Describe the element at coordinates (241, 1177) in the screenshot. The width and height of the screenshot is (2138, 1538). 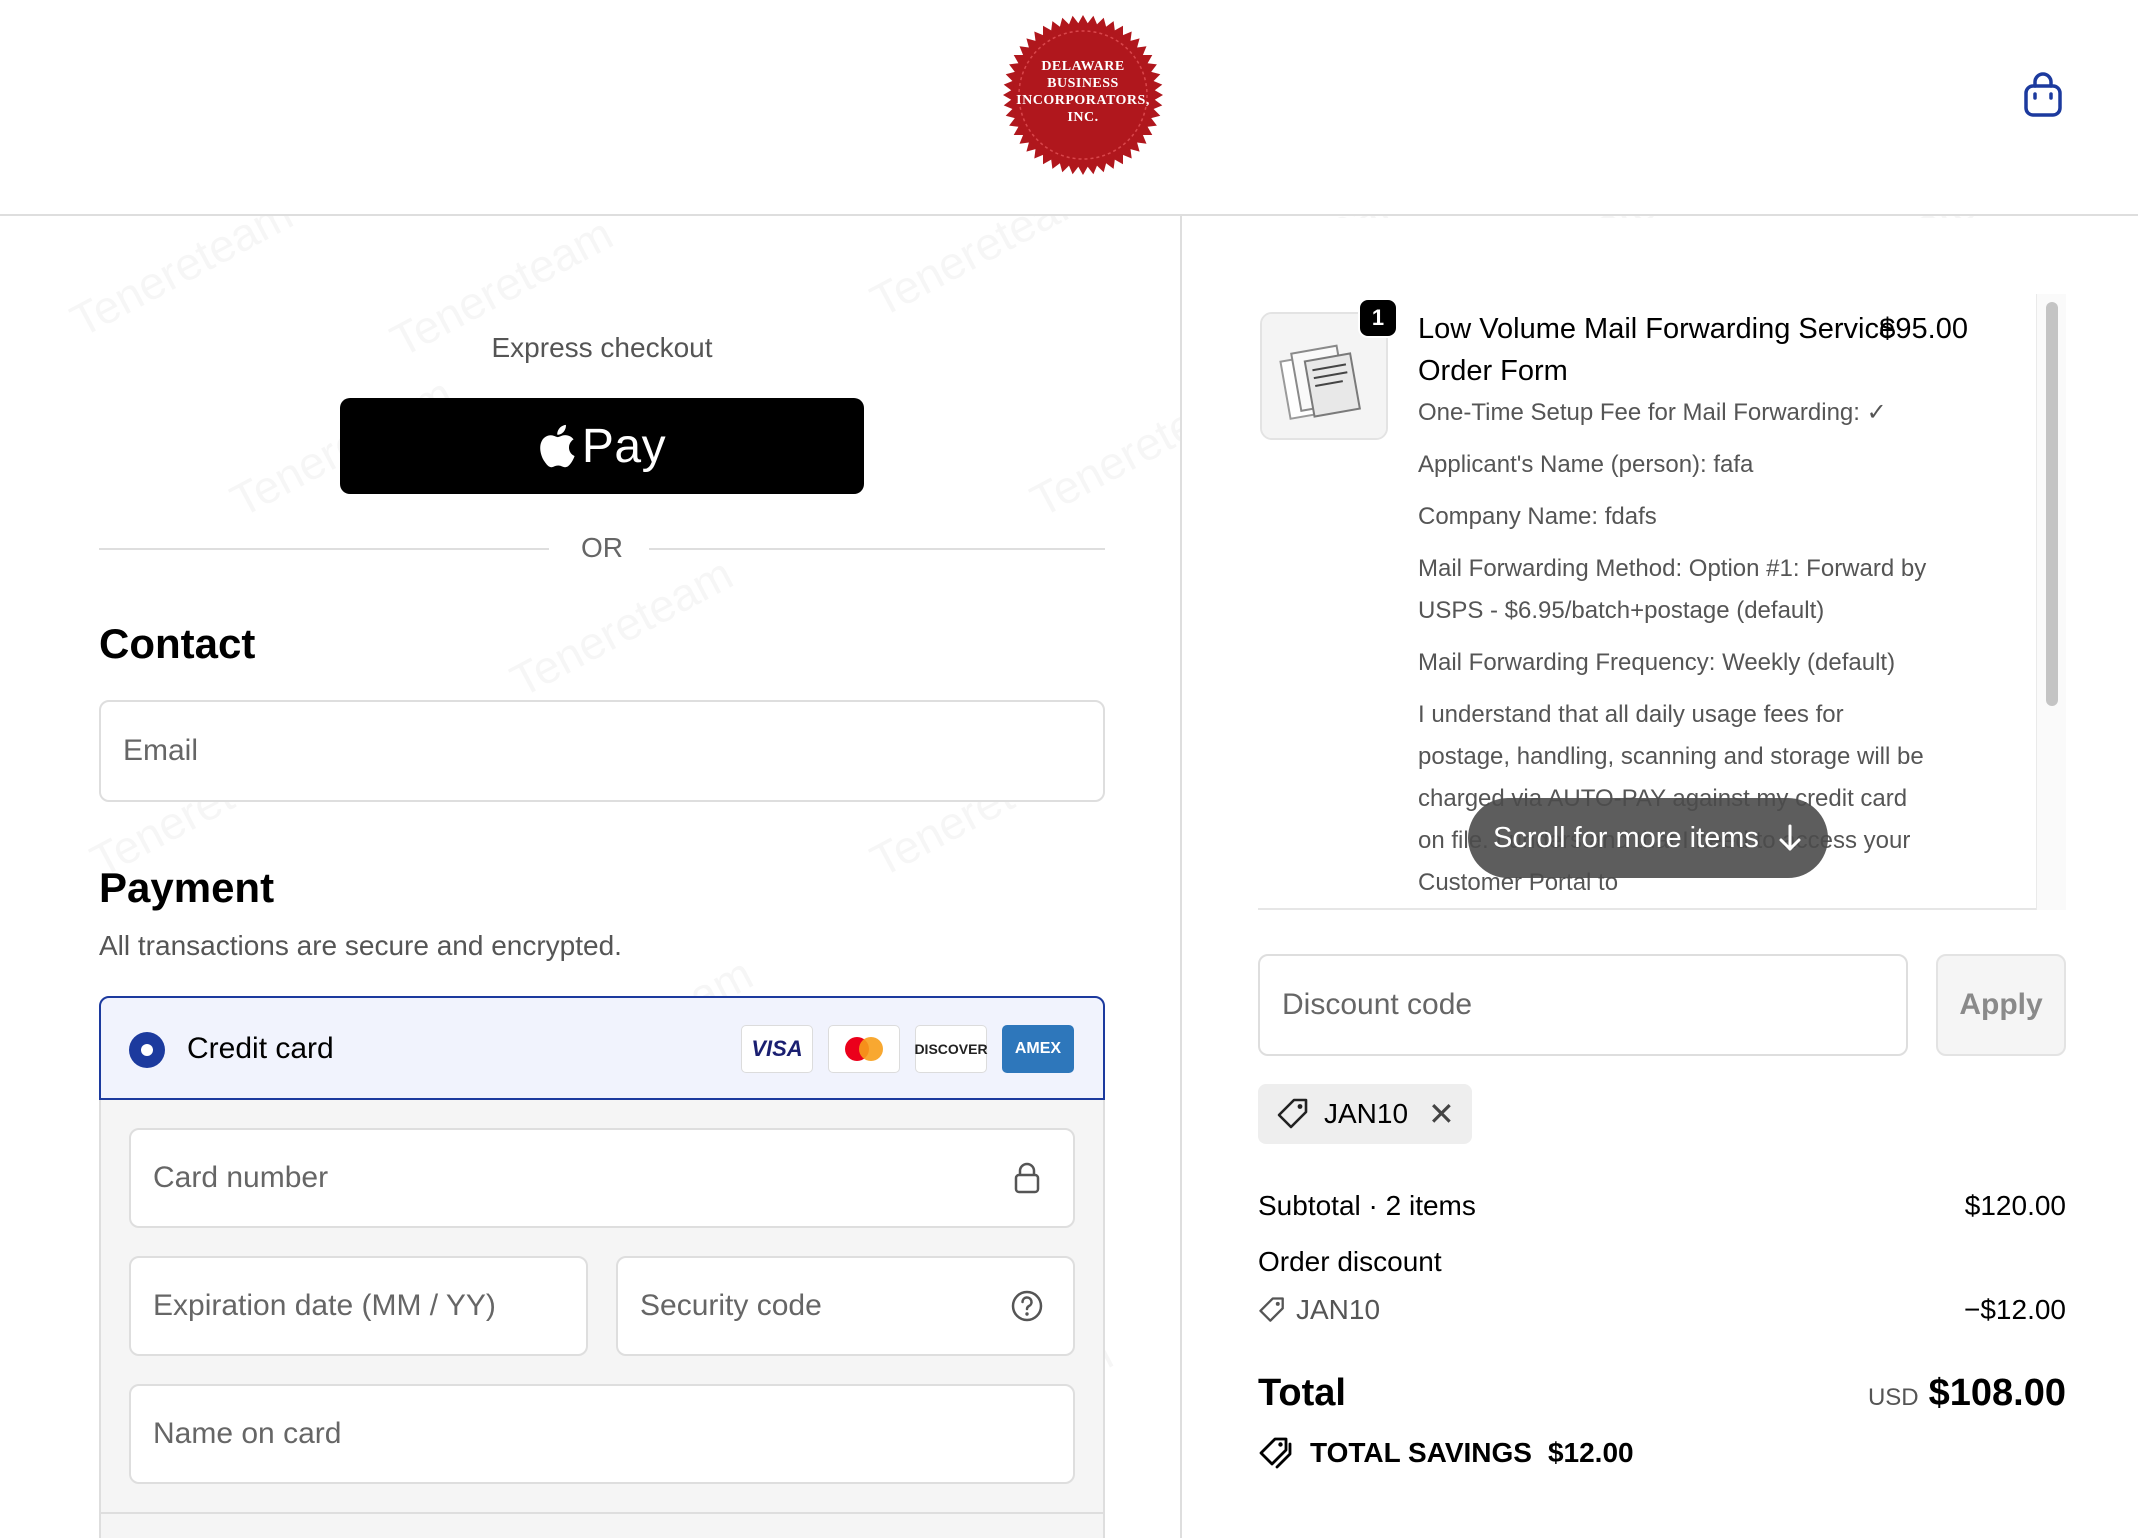
I see `card-number-placeholder: Card number` at that location.